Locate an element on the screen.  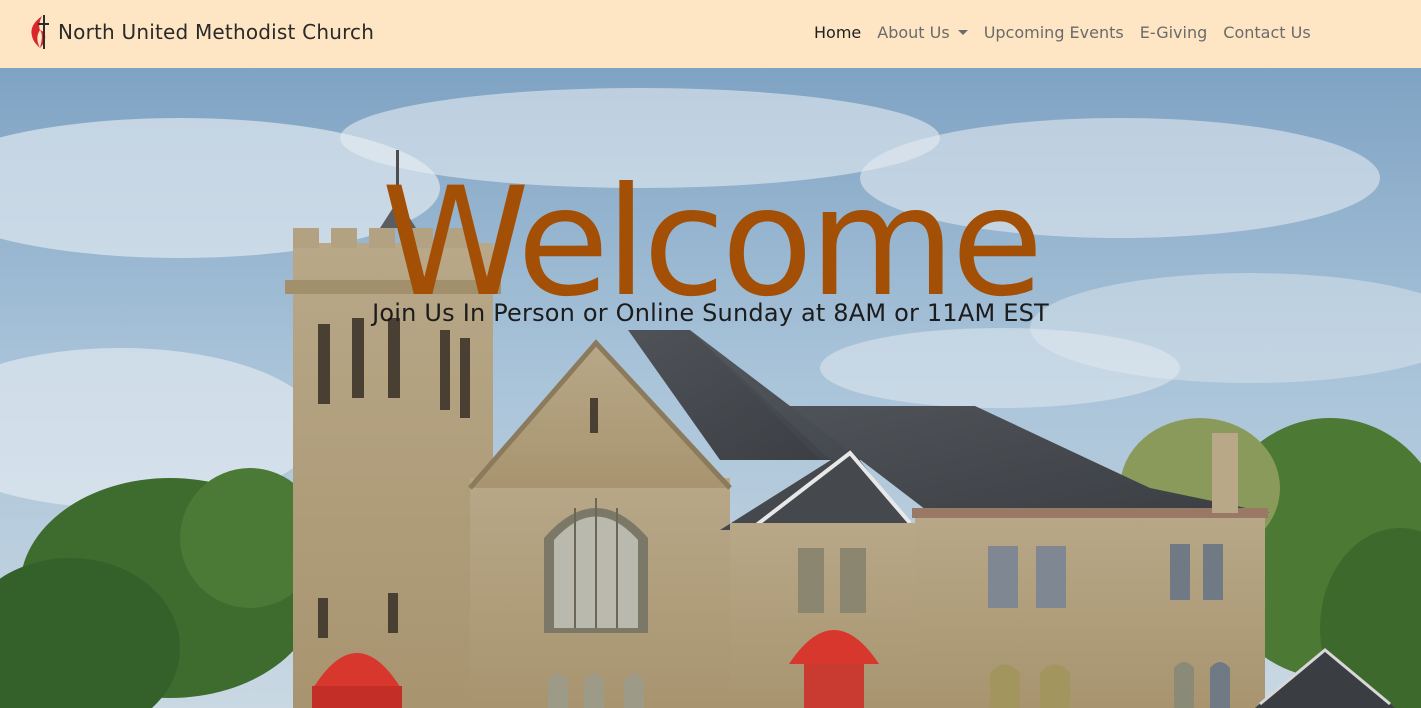
nav-contact-us: Contact Us is located at coordinates (1266, 32).